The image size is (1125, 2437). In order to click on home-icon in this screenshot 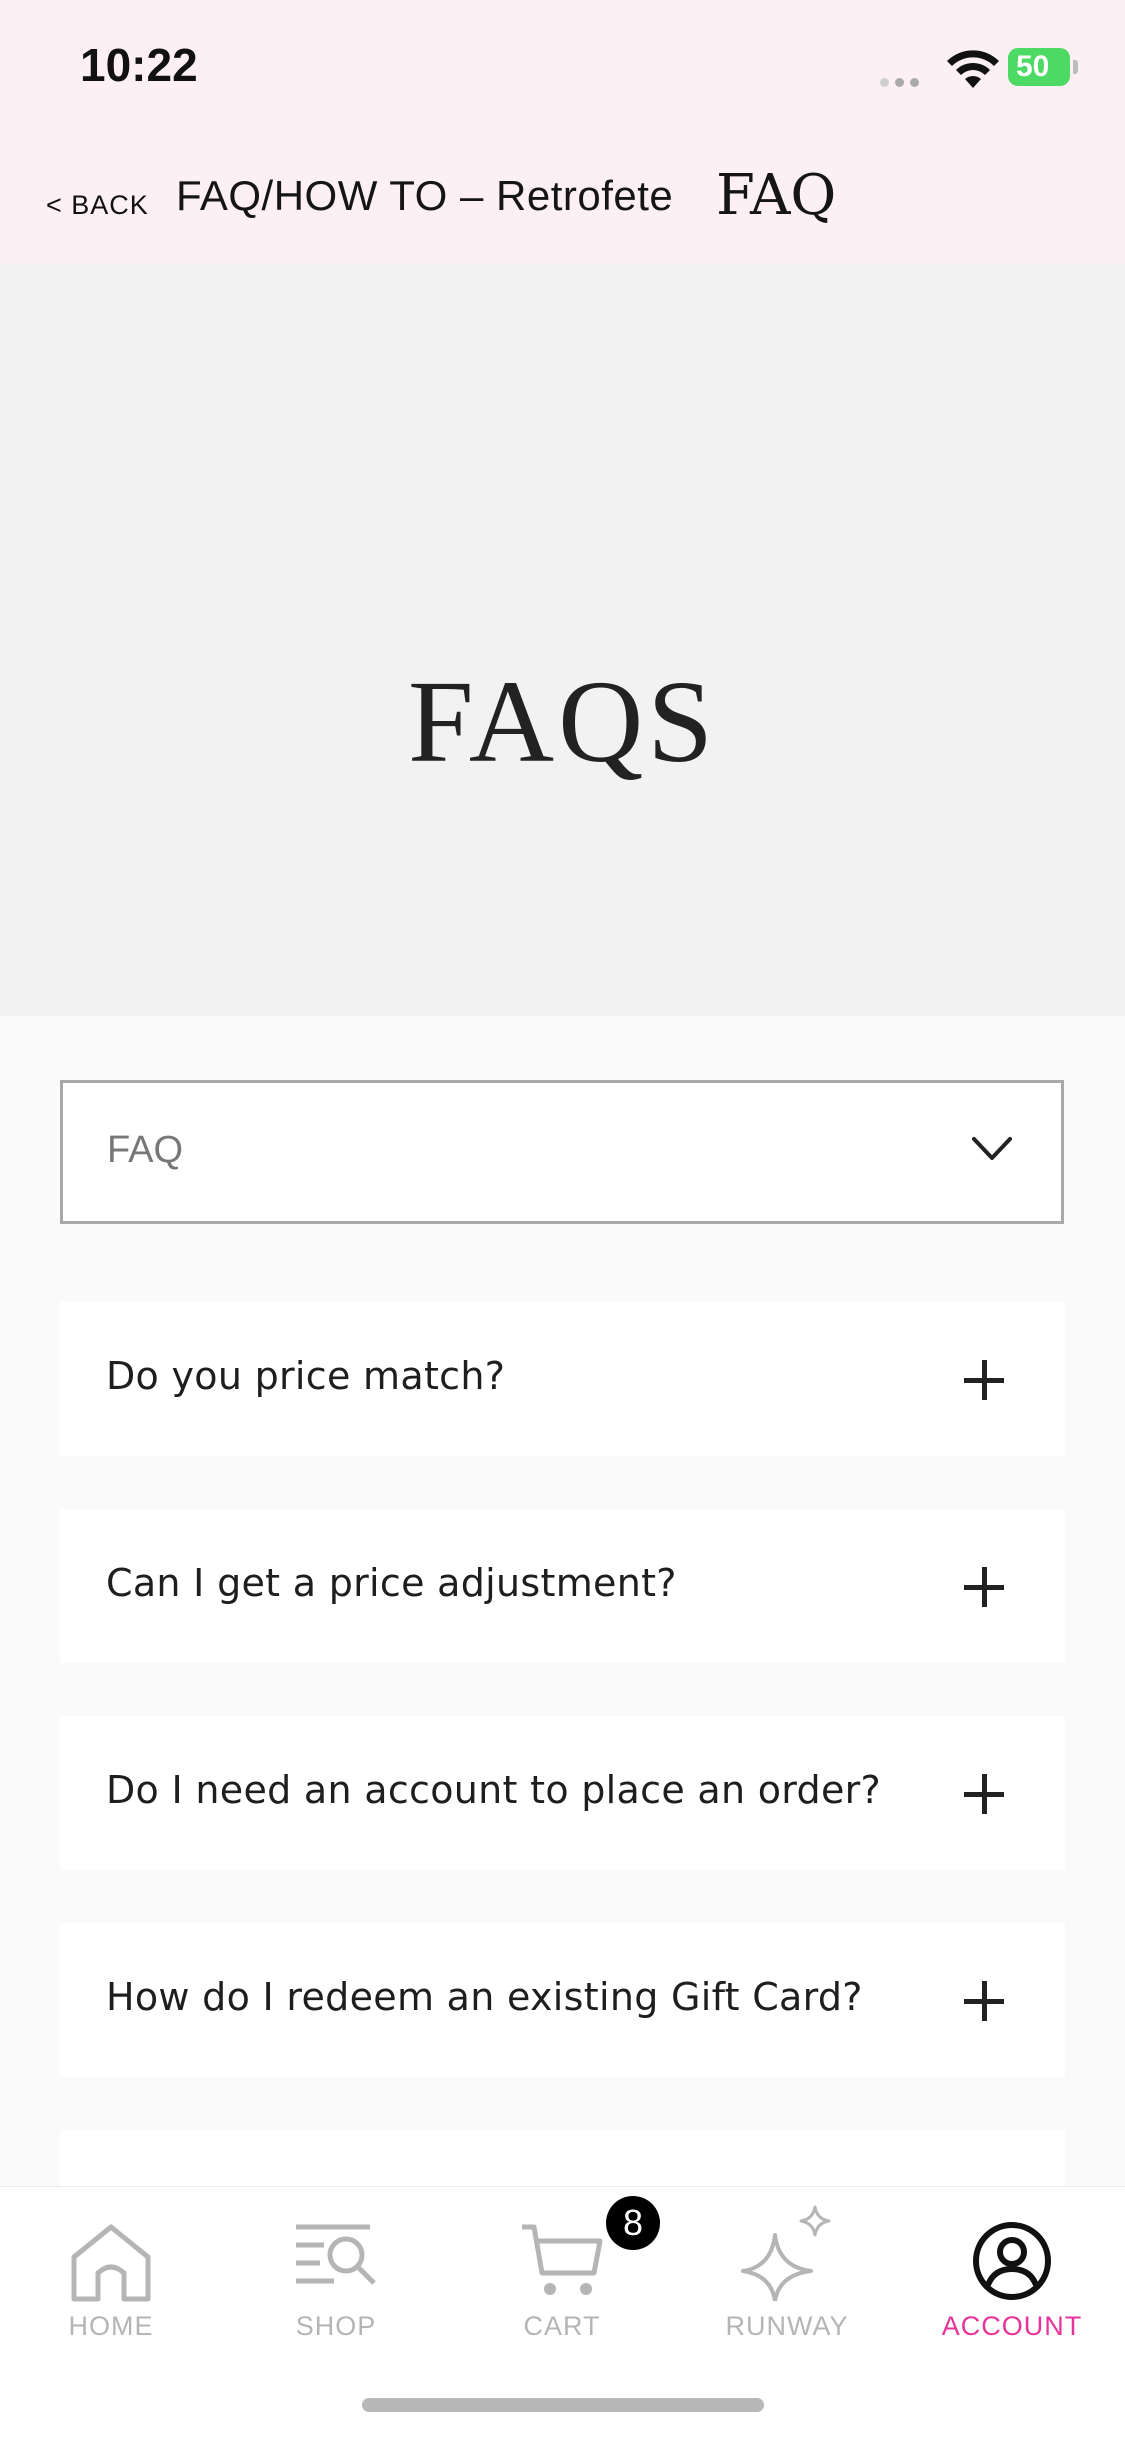, I will do `click(111, 2263)`.